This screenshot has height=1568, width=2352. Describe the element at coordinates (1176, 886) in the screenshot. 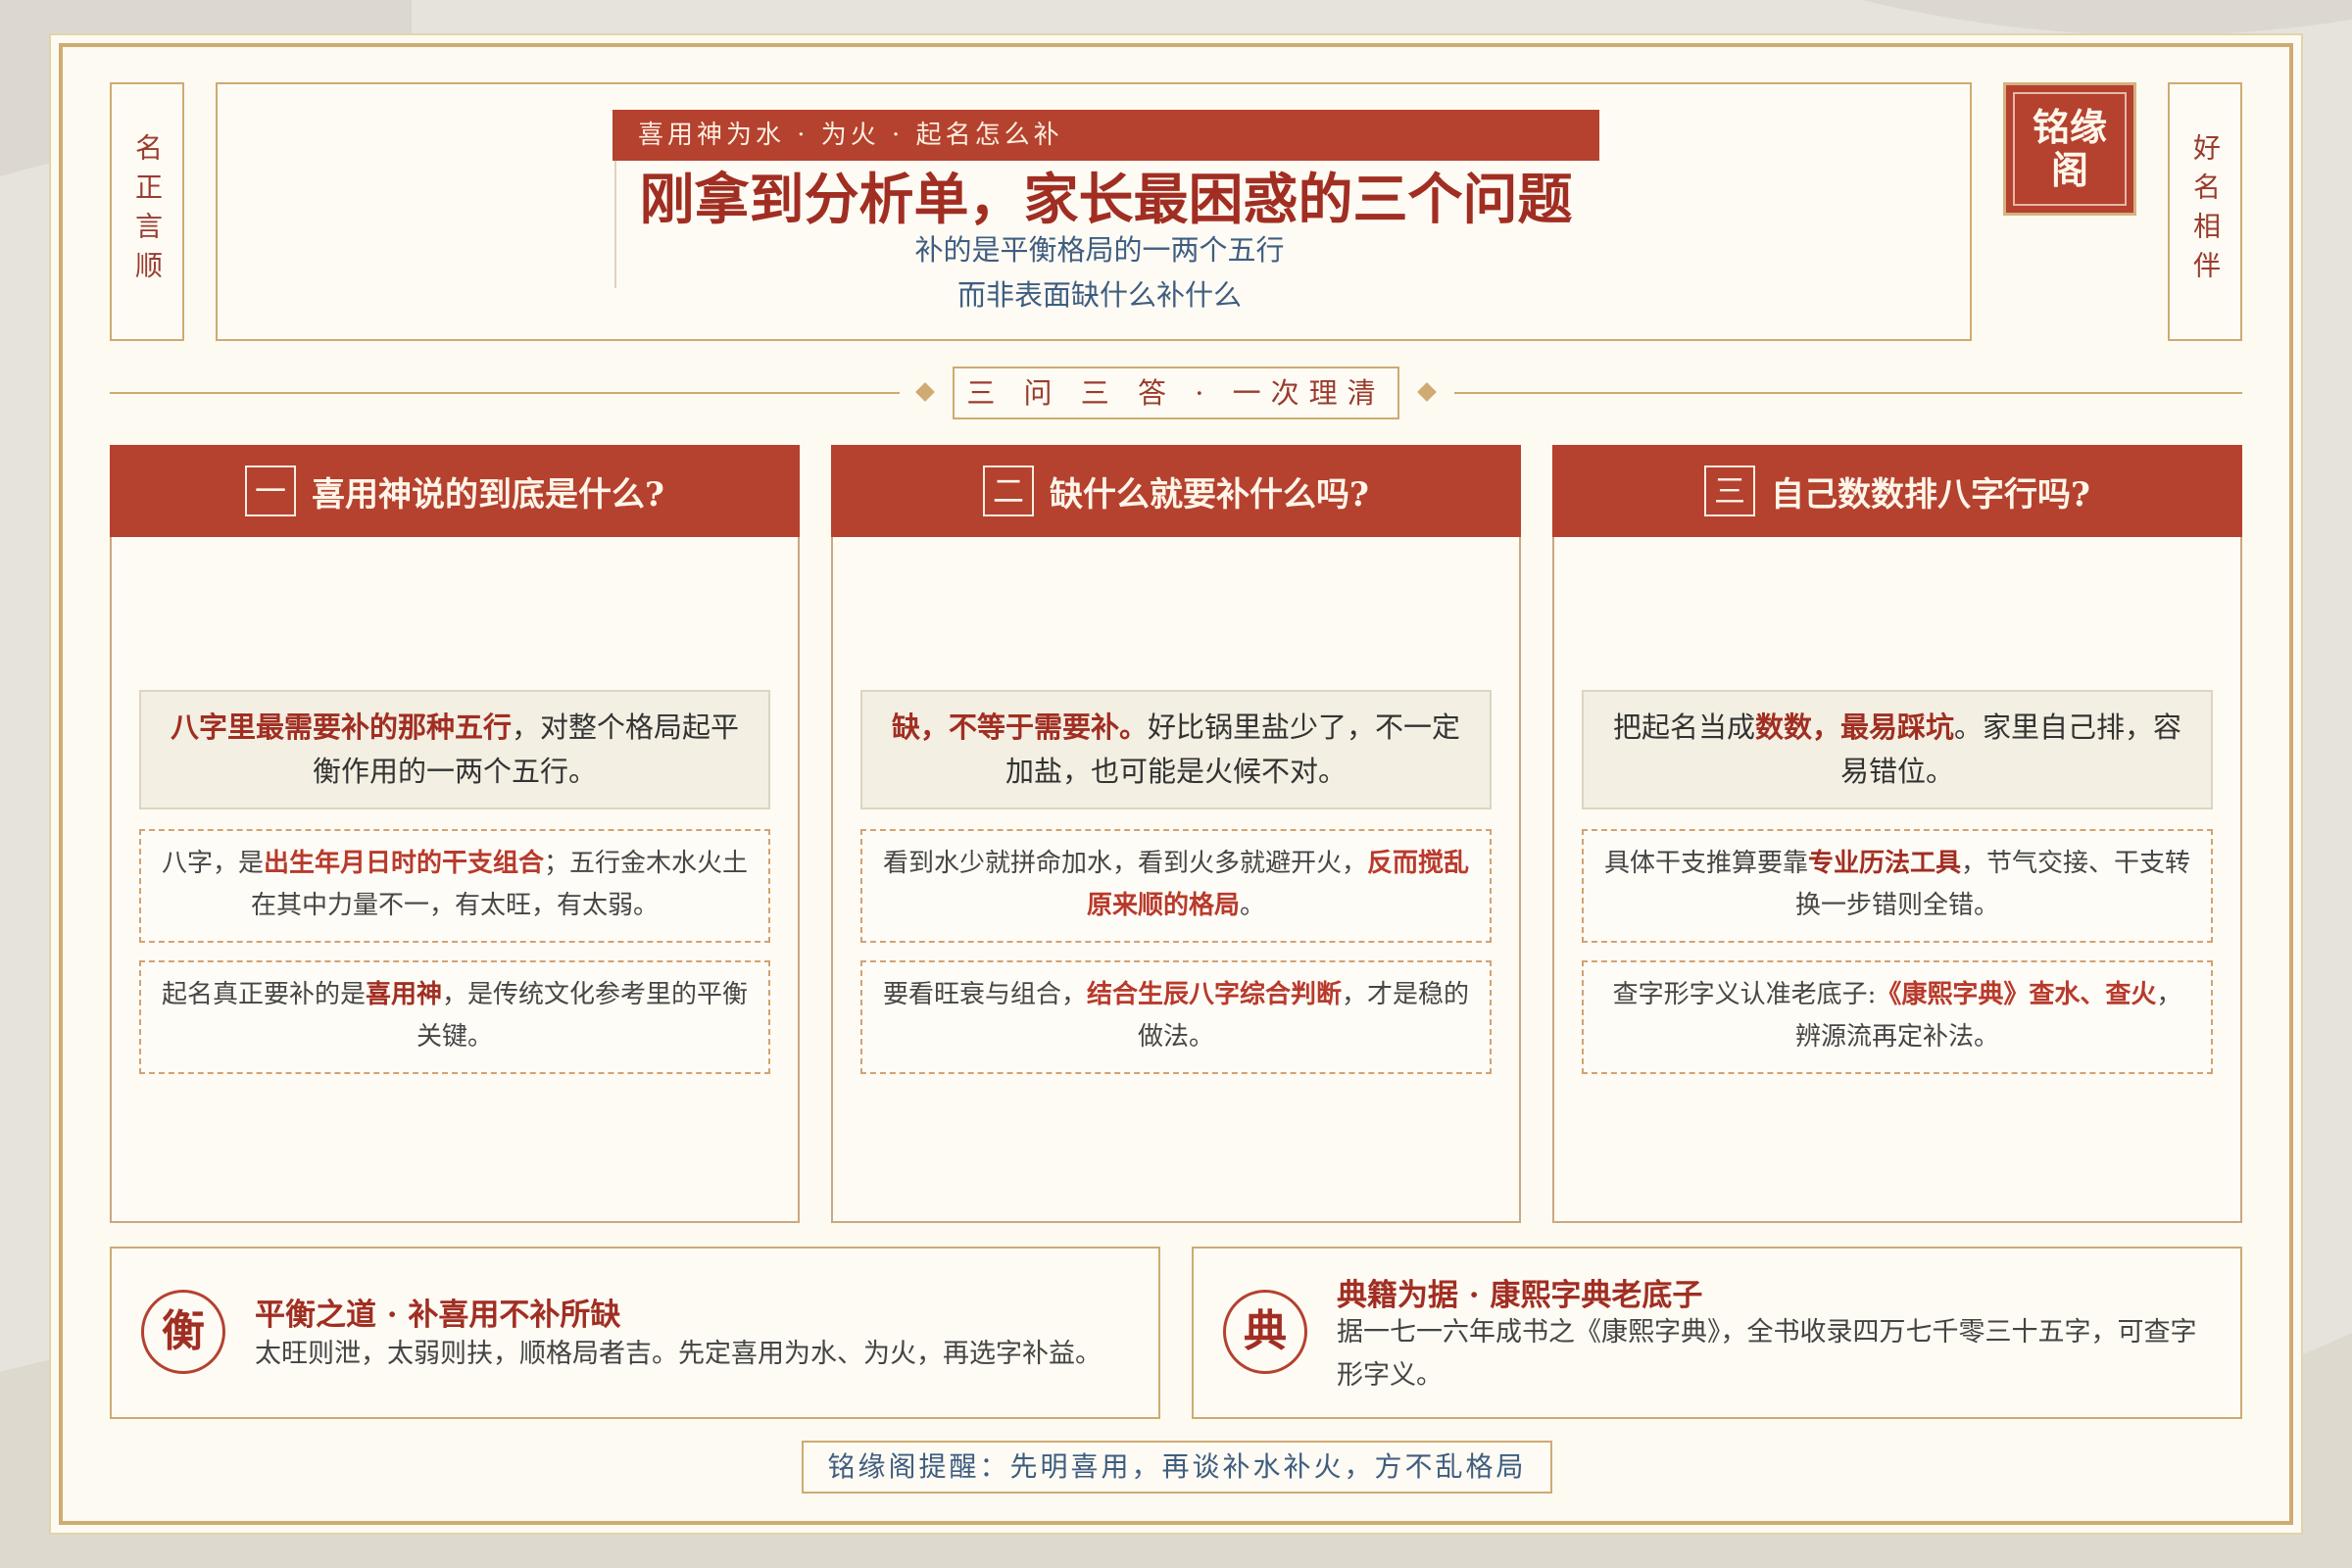

I see `note-box-1: 看到水少就拼命加水，看到火多就避开火，反而搅乱原来顺的格局。` at that location.